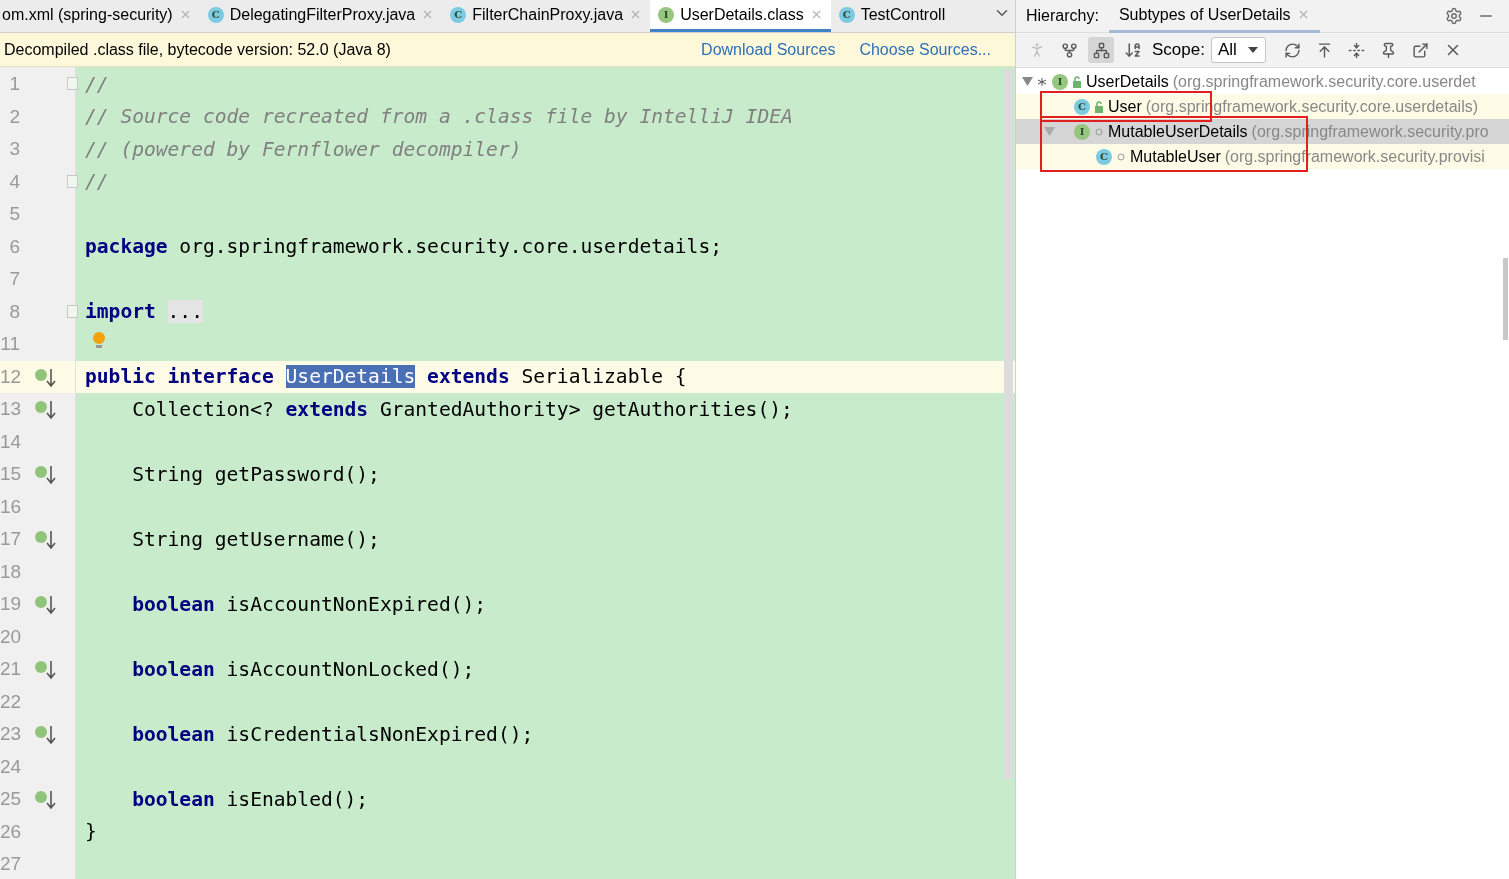 The image size is (1509, 879). What do you see at coordinates (255, 474) in the screenshot?
I see `code-line: String getPassword();` at bounding box center [255, 474].